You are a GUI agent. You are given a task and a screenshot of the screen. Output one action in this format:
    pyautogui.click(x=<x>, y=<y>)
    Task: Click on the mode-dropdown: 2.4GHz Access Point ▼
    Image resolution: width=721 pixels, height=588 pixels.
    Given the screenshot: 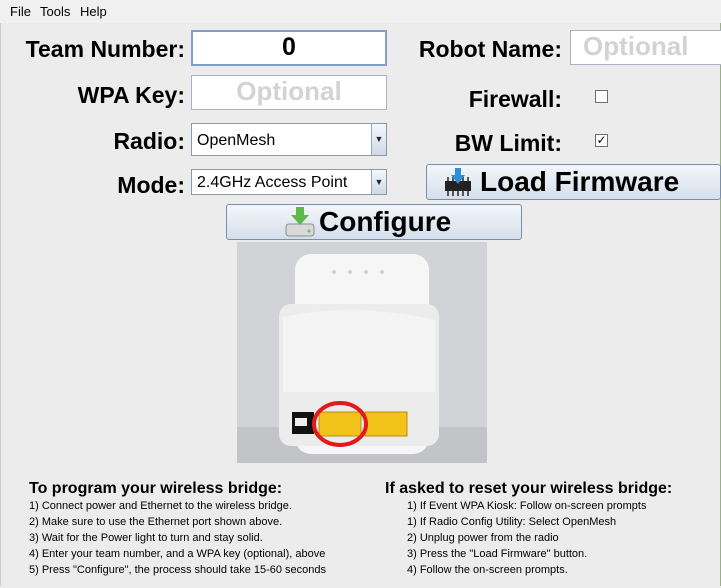 What is the action you would take?
    pyautogui.click(x=289, y=182)
    